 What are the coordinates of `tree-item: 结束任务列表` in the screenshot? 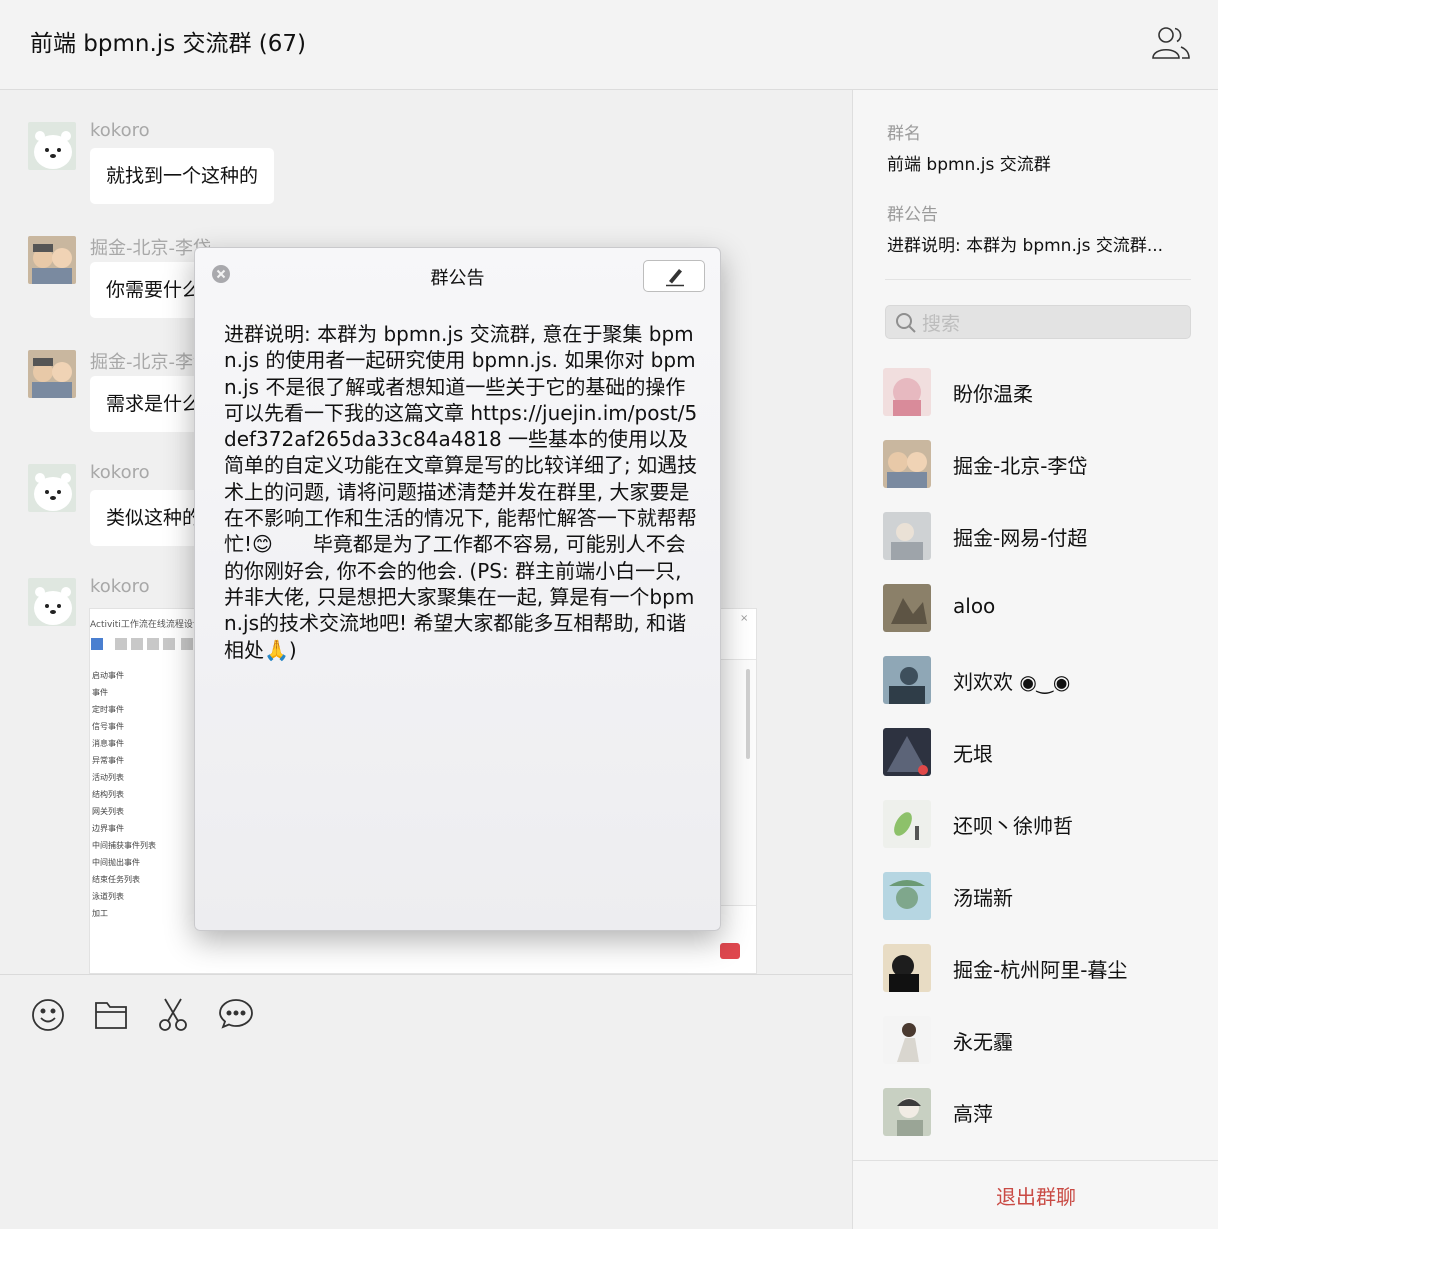 It's located at (116, 879).